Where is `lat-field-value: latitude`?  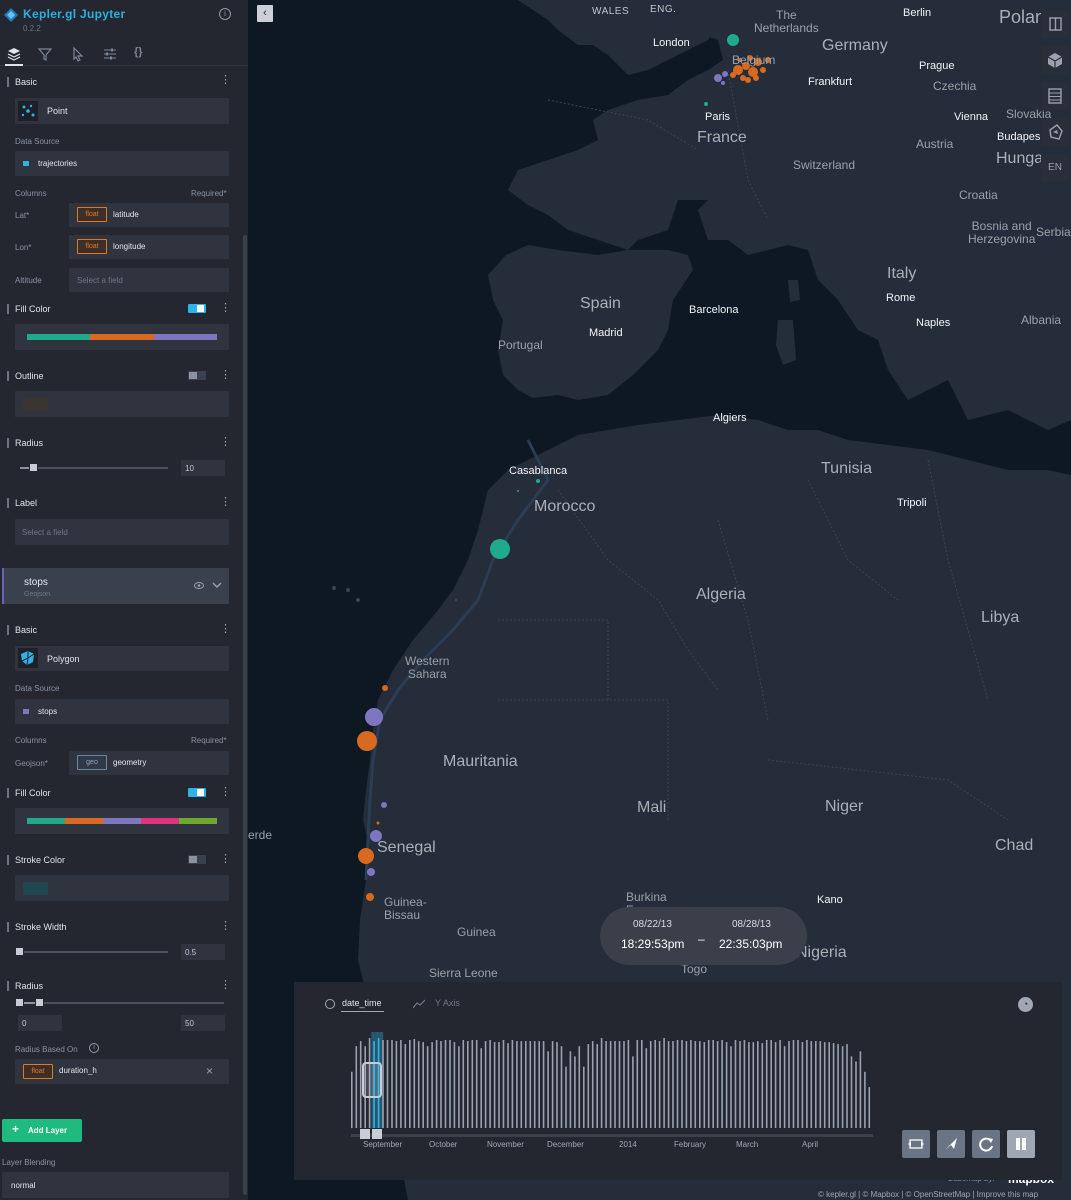
lat-field-value: latitude is located at coordinates (126, 214).